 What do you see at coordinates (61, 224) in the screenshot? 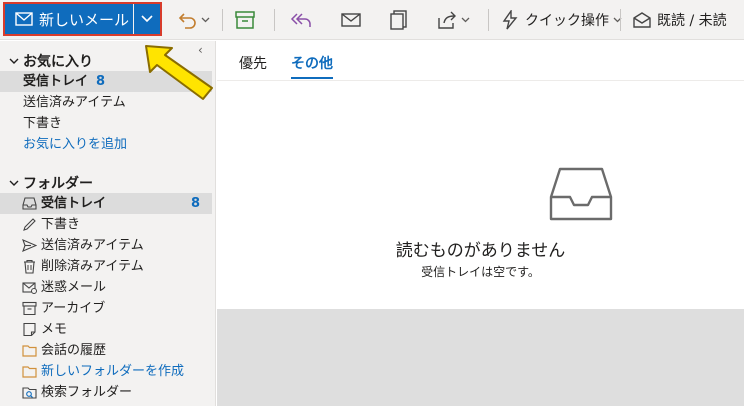
I see `folder-label: 下書き` at bounding box center [61, 224].